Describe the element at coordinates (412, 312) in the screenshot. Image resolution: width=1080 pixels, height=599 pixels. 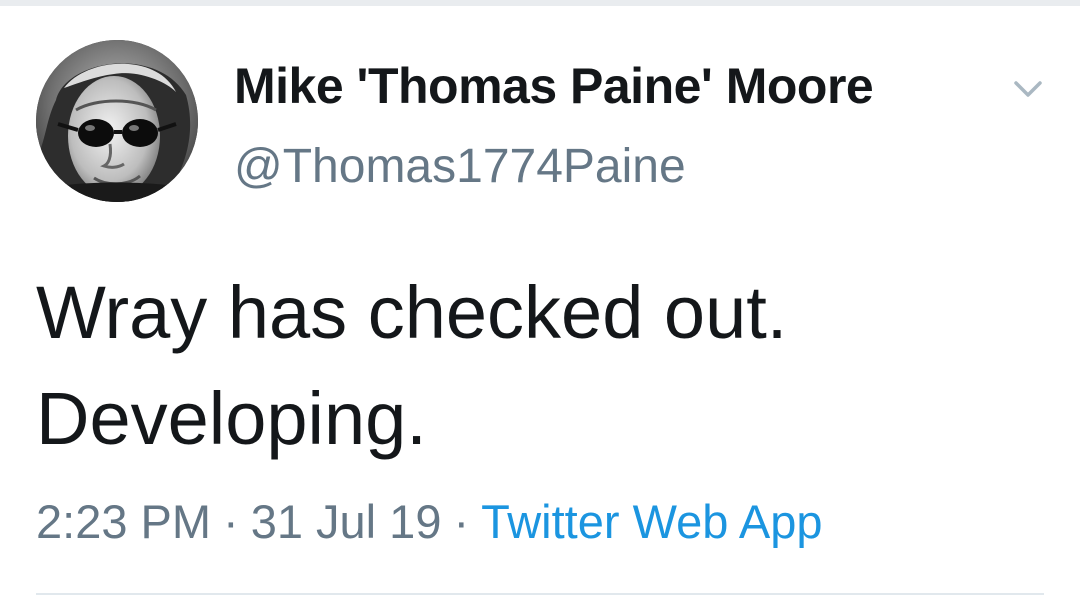
I see `tweet-text-line: Wray has checked out.` at that location.